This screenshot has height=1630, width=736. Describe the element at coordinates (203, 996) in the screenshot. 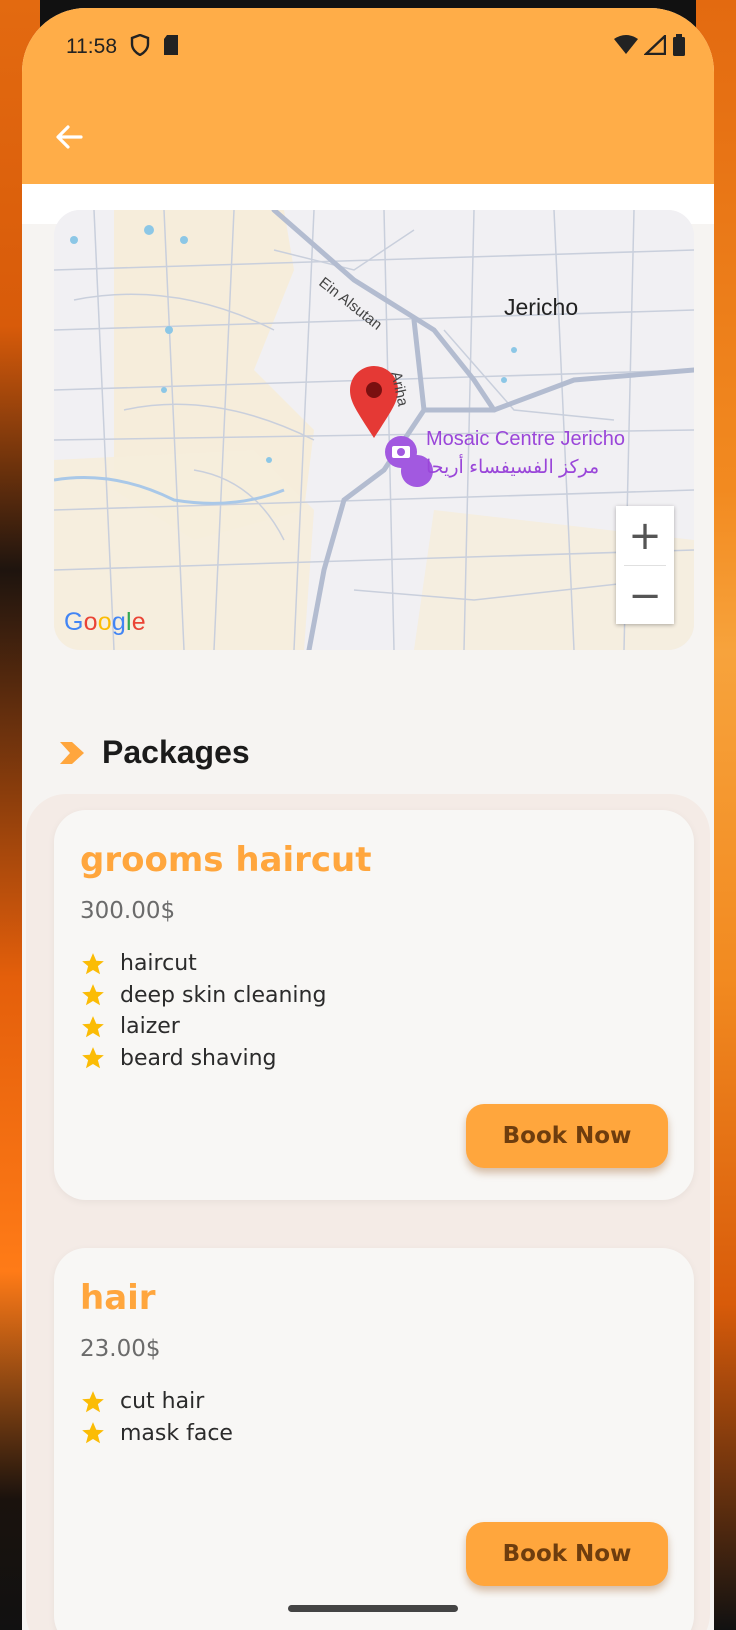

I see `list-item: deep skin cleaning` at that location.